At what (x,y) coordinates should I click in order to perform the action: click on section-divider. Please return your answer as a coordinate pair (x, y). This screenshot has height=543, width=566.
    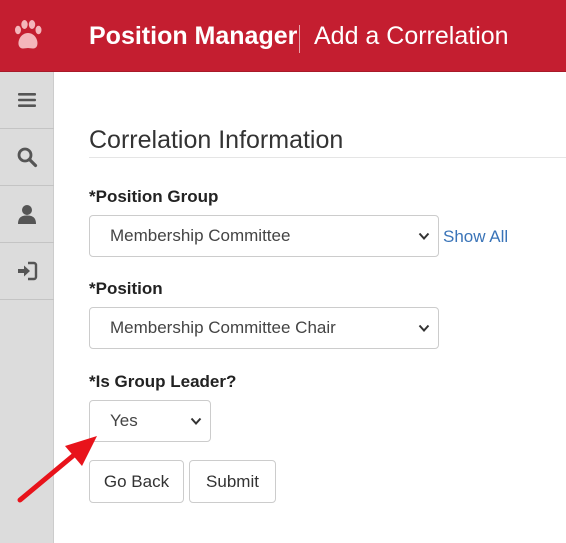
    Looking at the image, I should click on (327, 157).